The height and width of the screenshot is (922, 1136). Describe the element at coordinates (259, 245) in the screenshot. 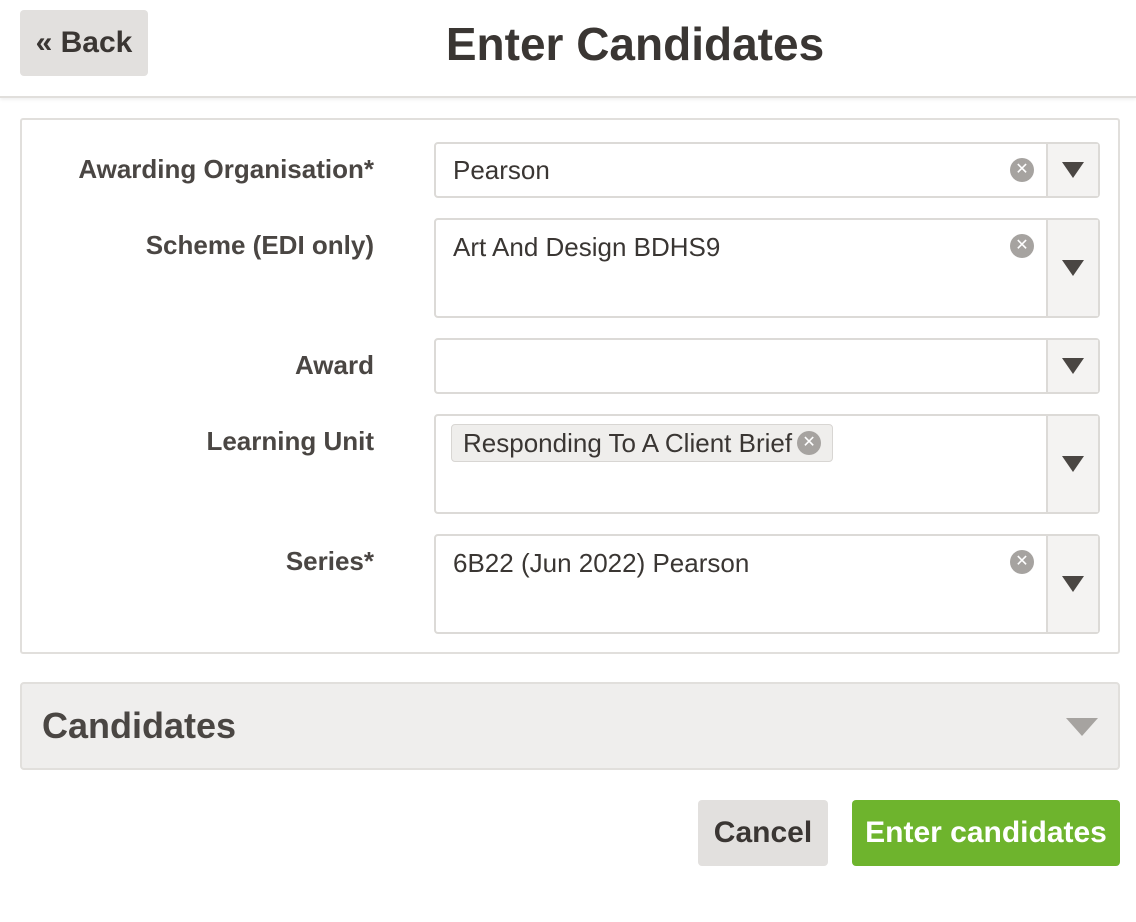

I see `scheme-label: Scheme (EDI only)` at that location.